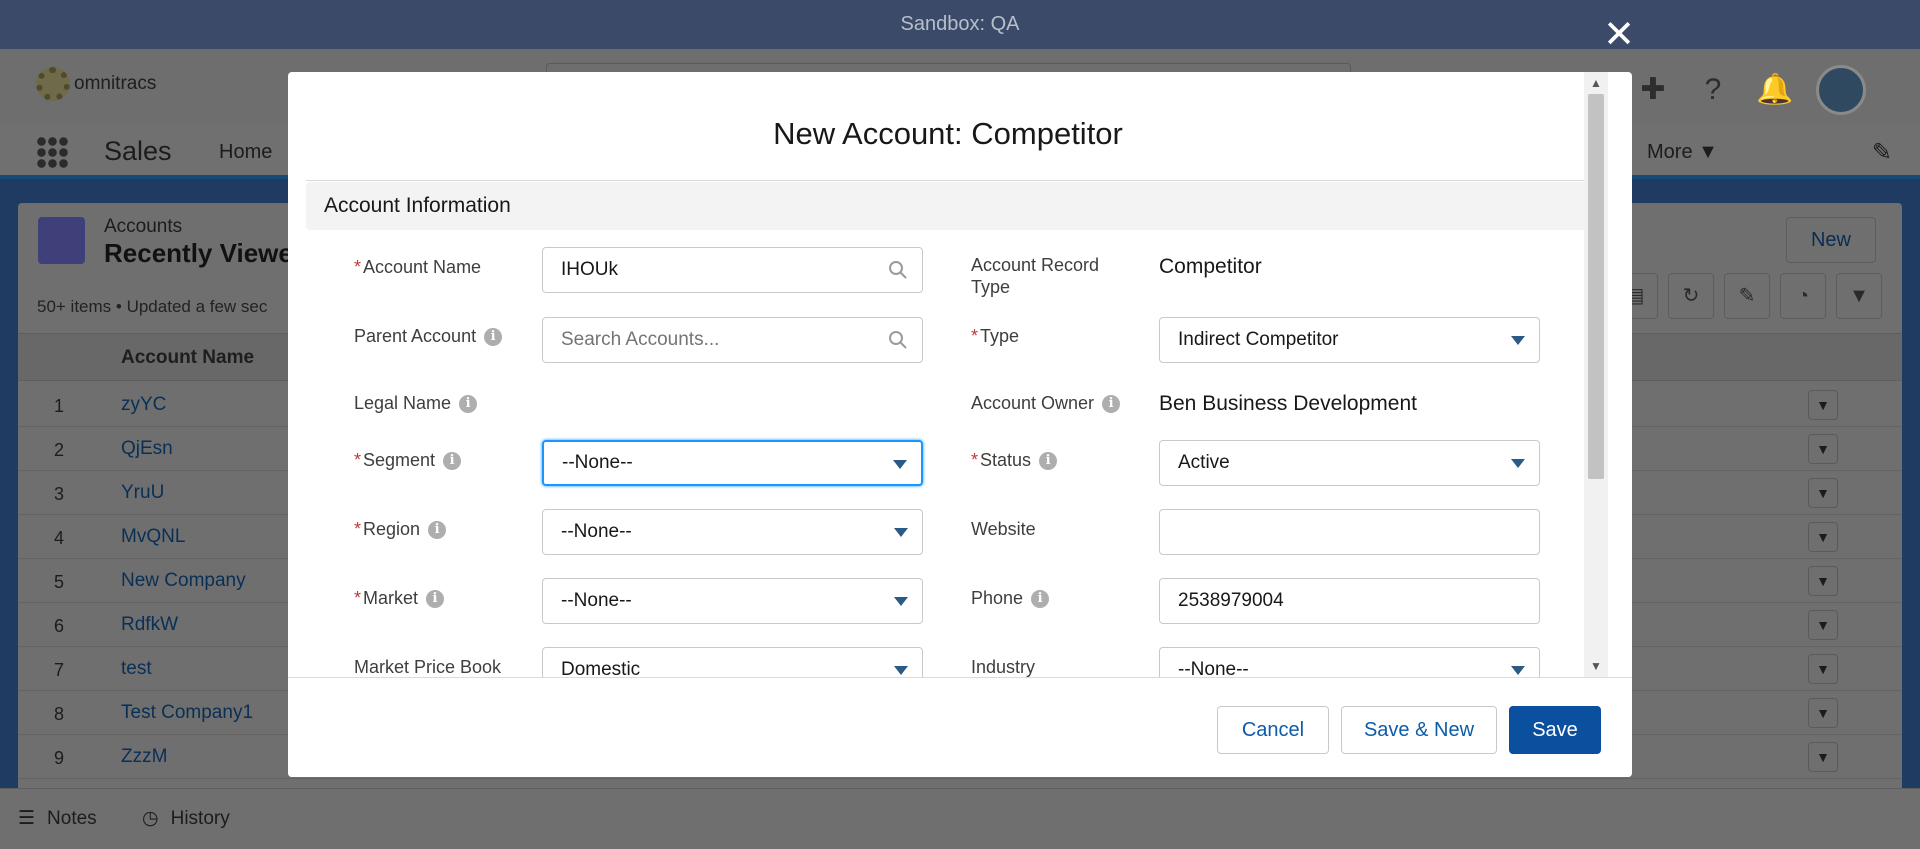  What do you see at coordinates (358, 598) in the screenshot?
I see `required-marker: *` at bounding box center [358, 598].